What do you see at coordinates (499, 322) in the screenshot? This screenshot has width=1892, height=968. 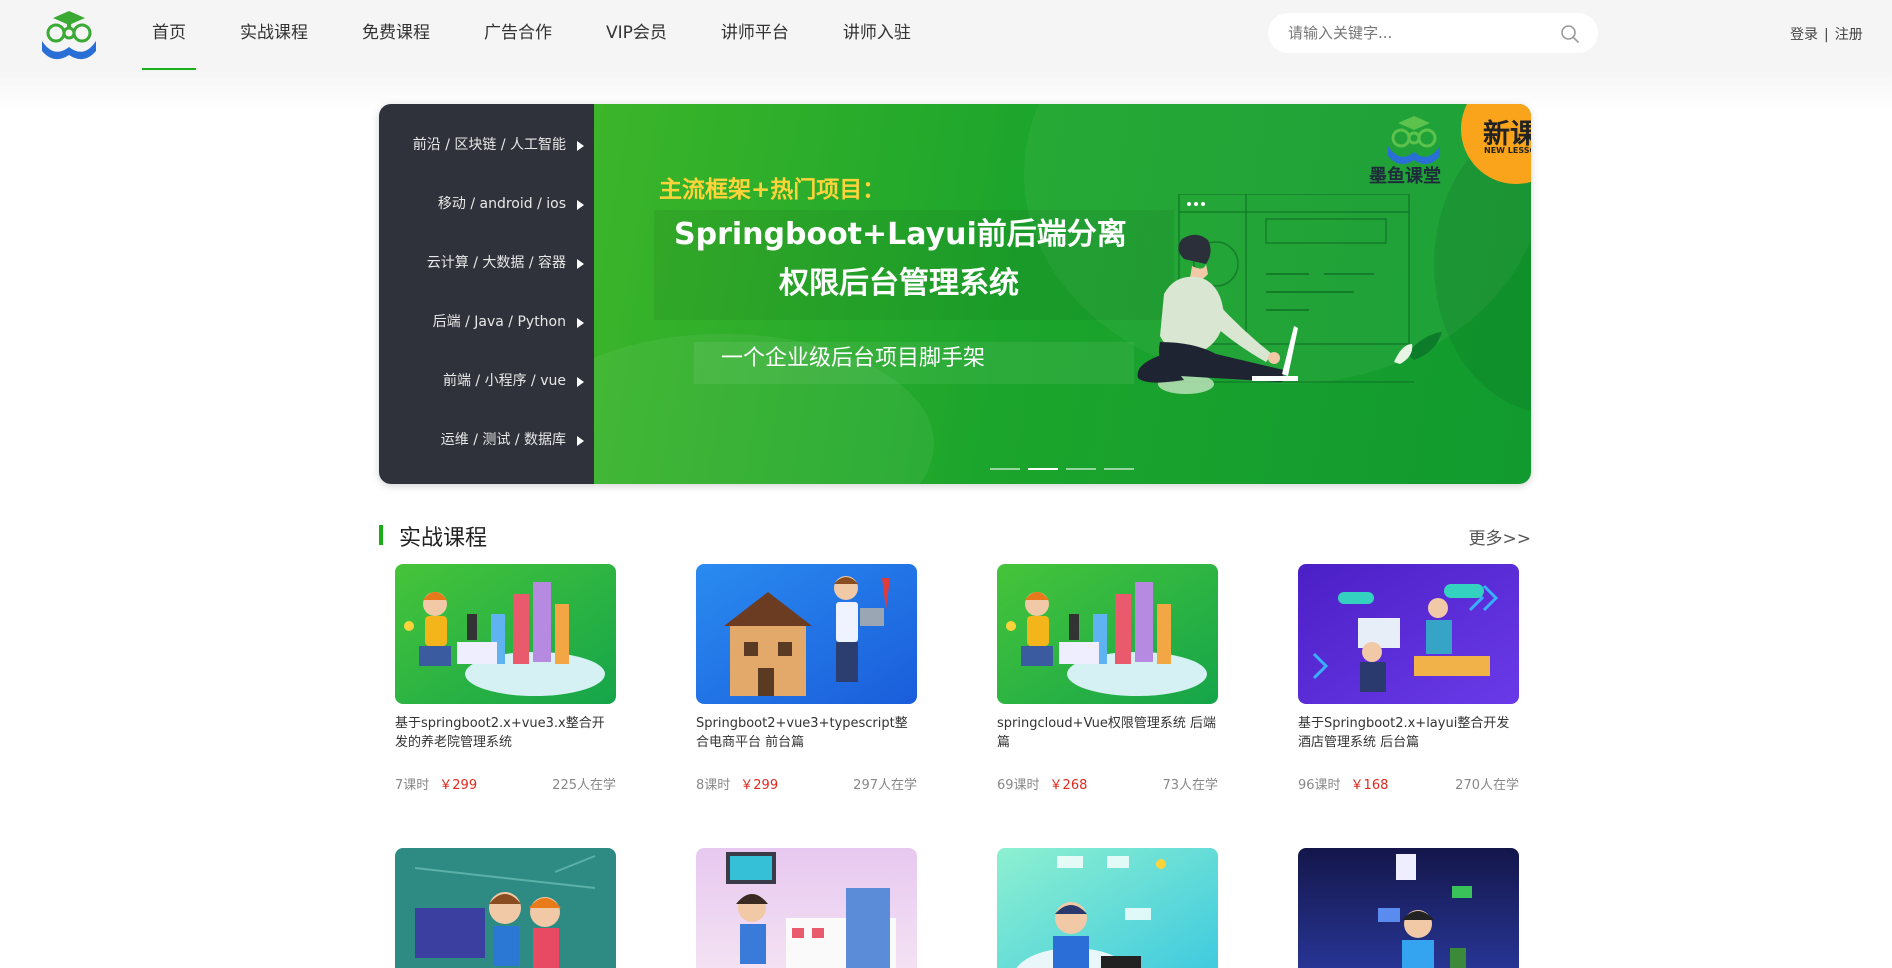 I see `category-label: 后端 / Java / Python` at bounding box center [499, 322].